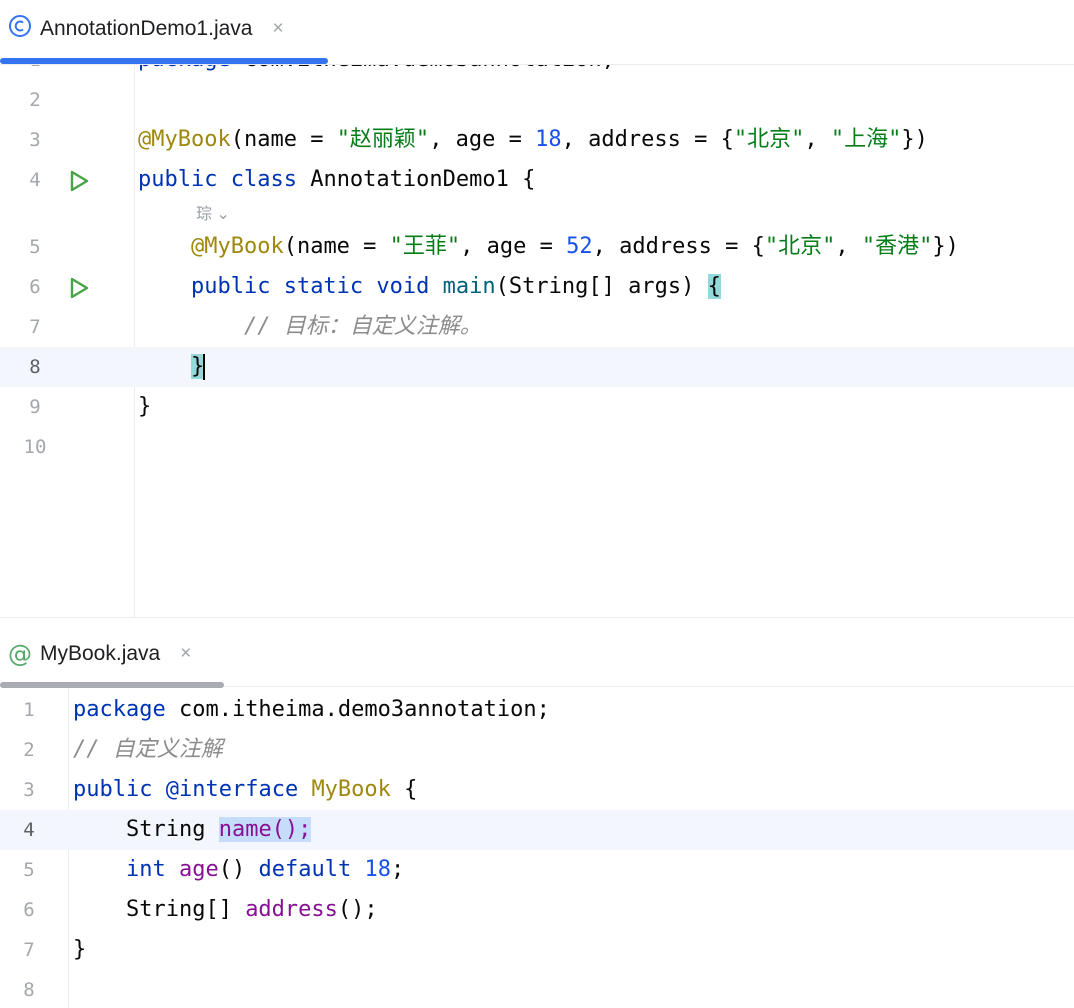 The image size is (1074, 1008). What do you see at coordinates (20, 29) in the screenshot?
I see `class-file-icon` at bounding box center [20, 29].